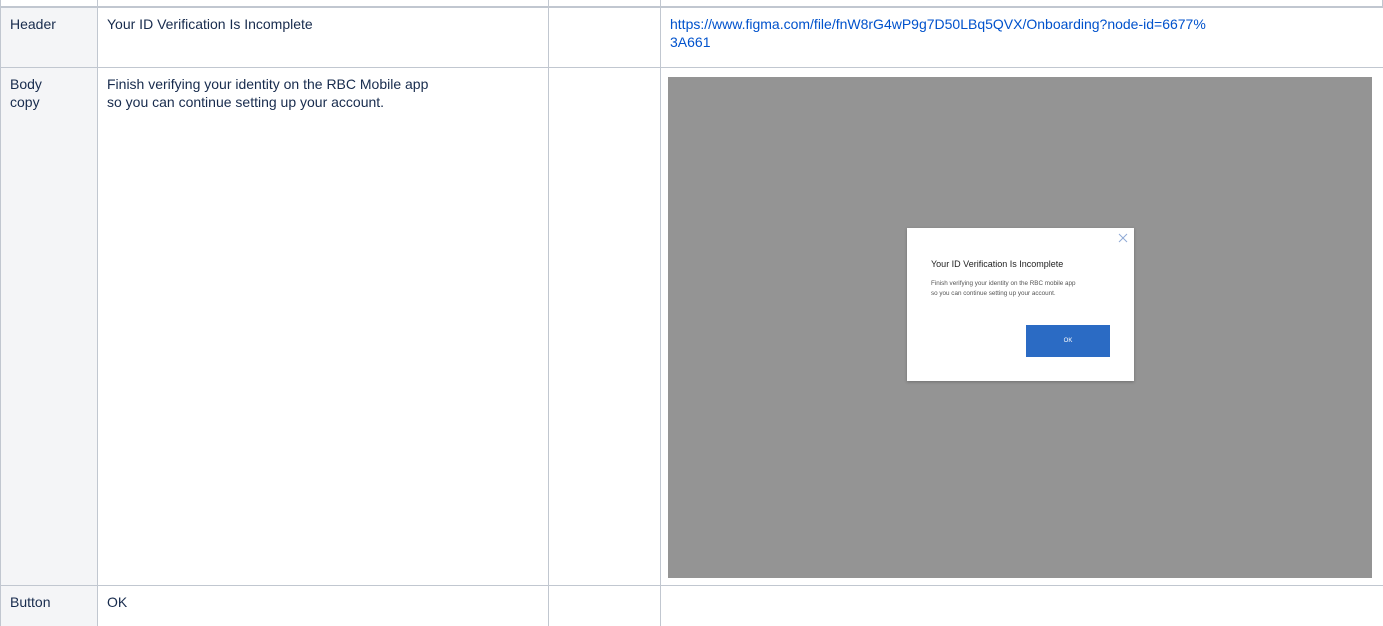  I want to click on button-preview, so click(1021, 605).